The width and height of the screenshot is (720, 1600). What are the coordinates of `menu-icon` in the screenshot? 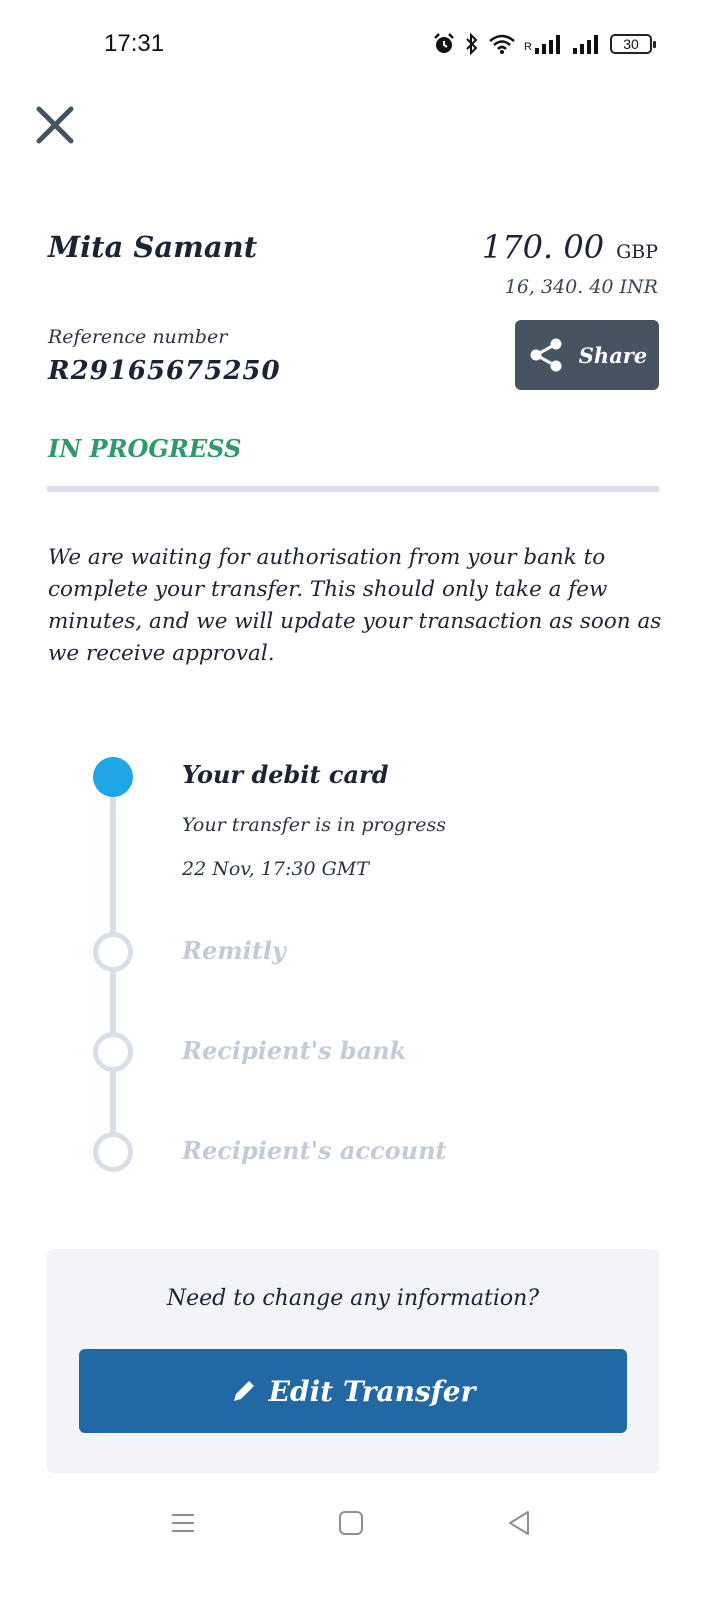 It's located at (183, 1523).